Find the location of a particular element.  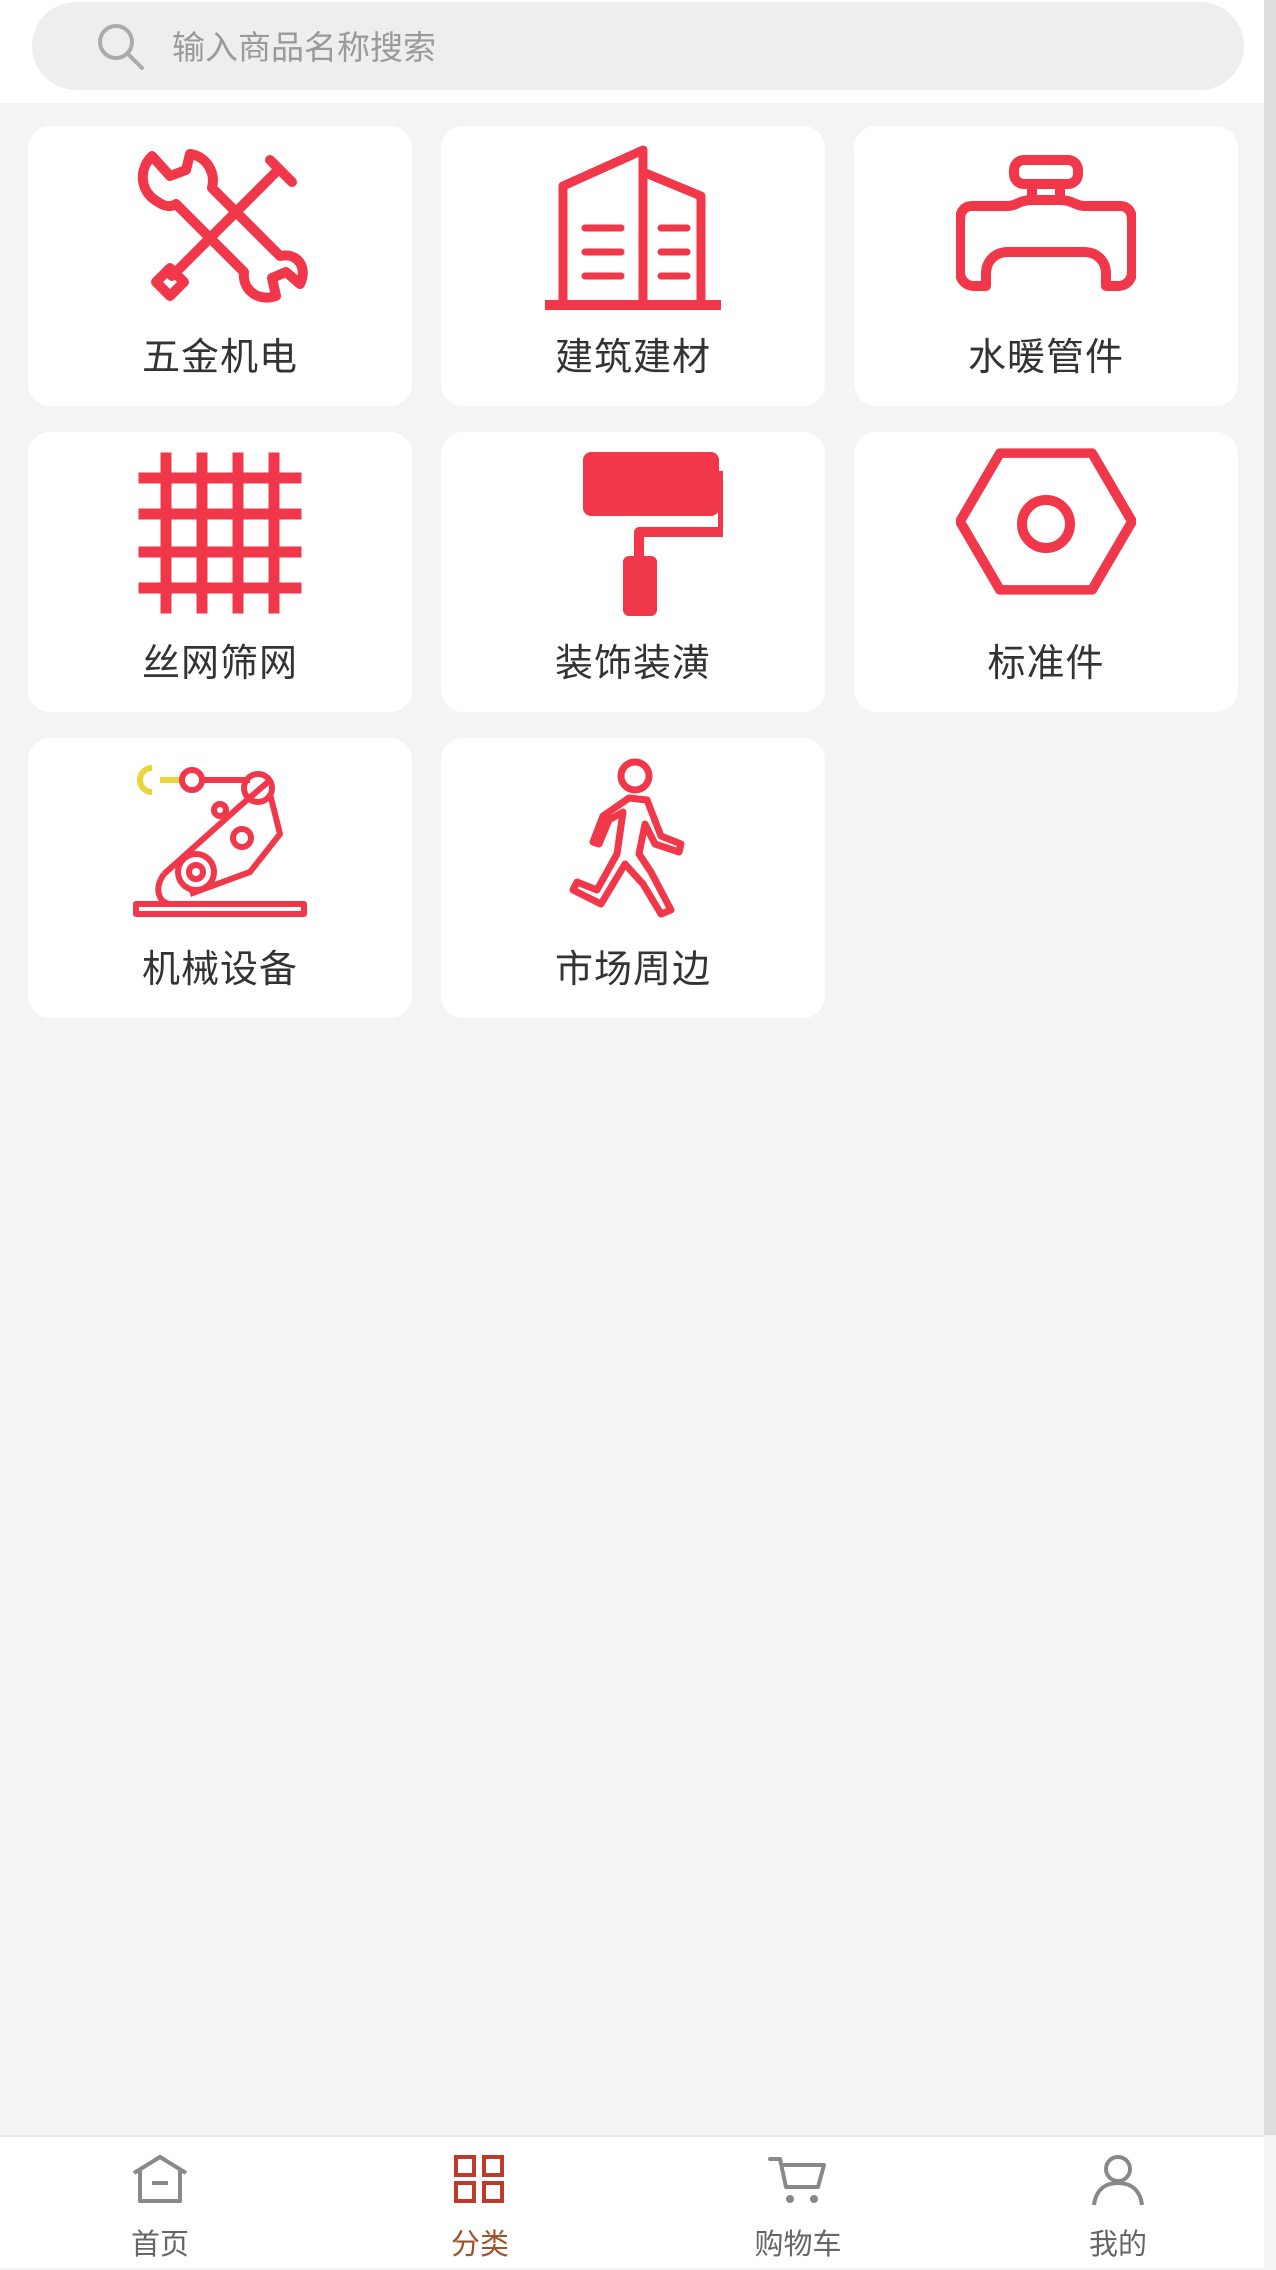

category-grid-icon is located at coordinates (479, 2179).